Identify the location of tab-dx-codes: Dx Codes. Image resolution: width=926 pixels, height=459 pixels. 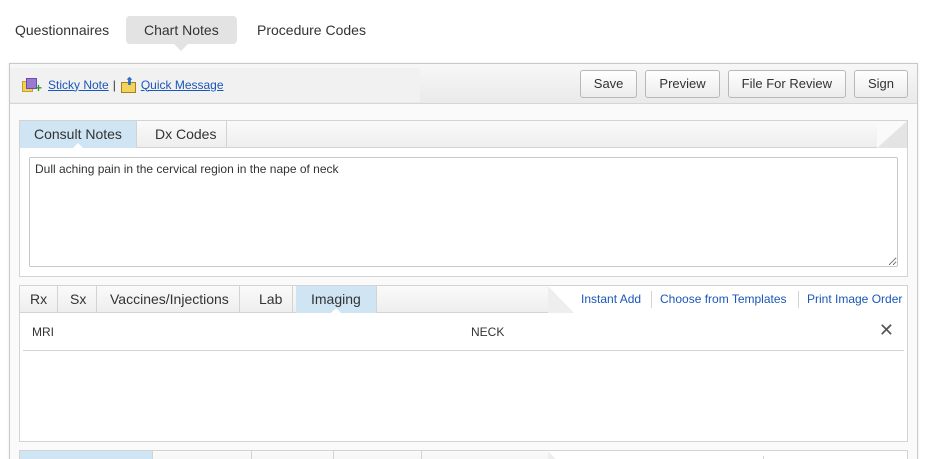
(186, 134).